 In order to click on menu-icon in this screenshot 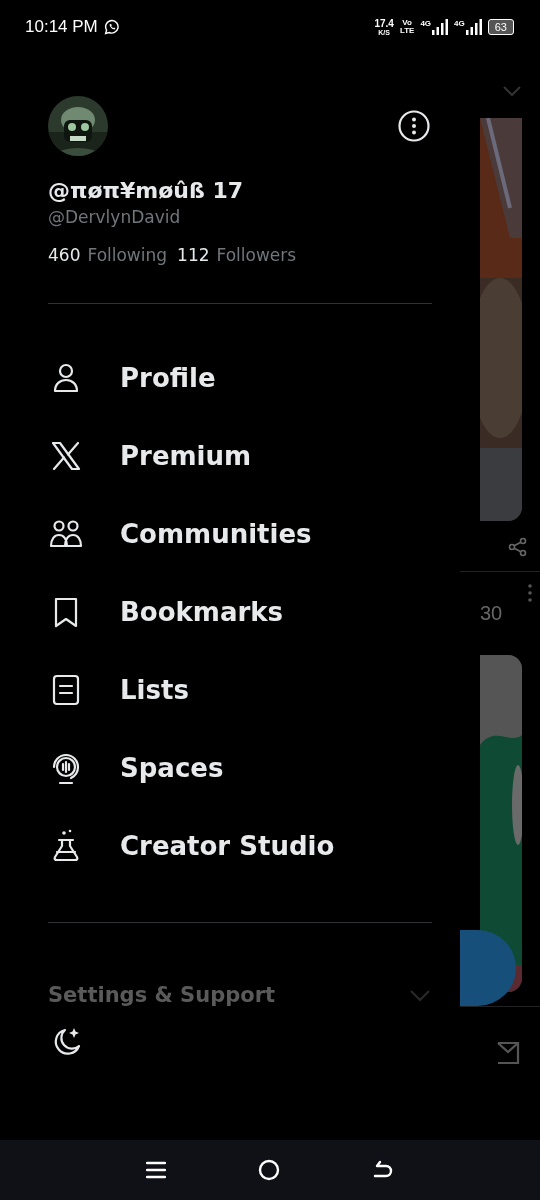, I will do `click(156, 1170)`.